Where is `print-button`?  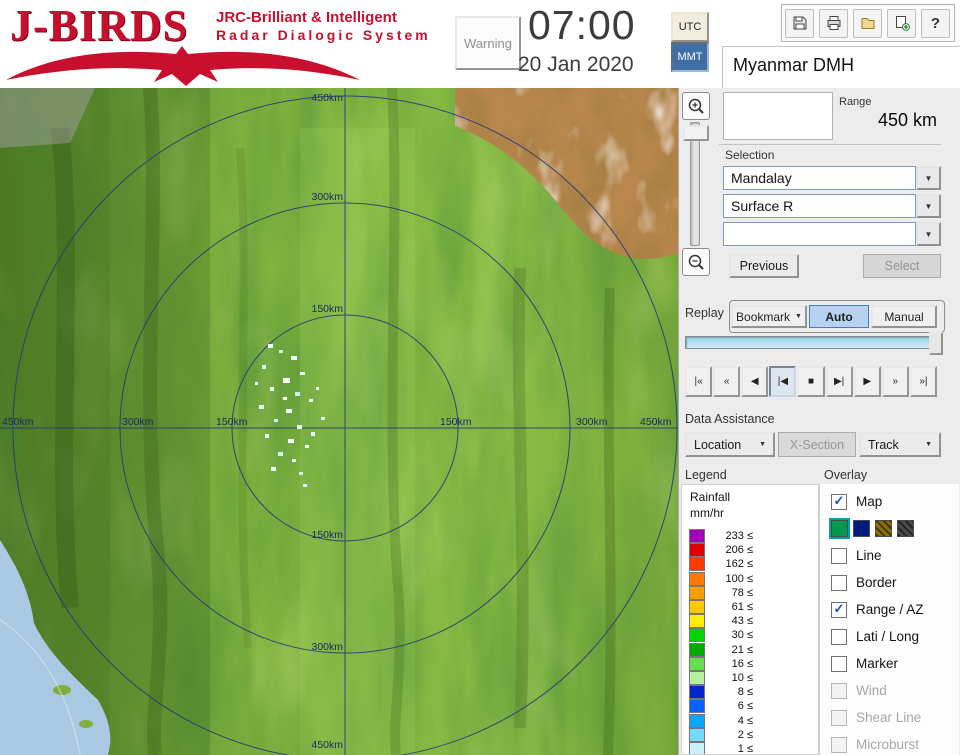 print-button is located at coordinates (833, 23).